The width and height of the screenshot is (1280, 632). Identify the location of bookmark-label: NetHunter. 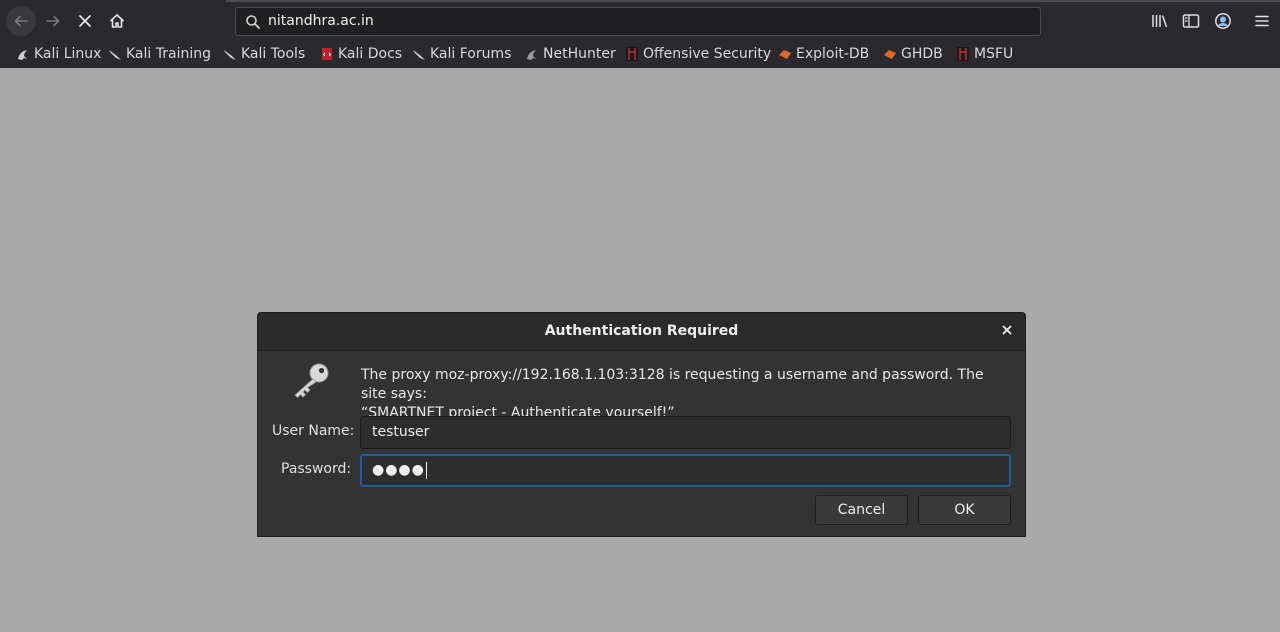
(579, 54).